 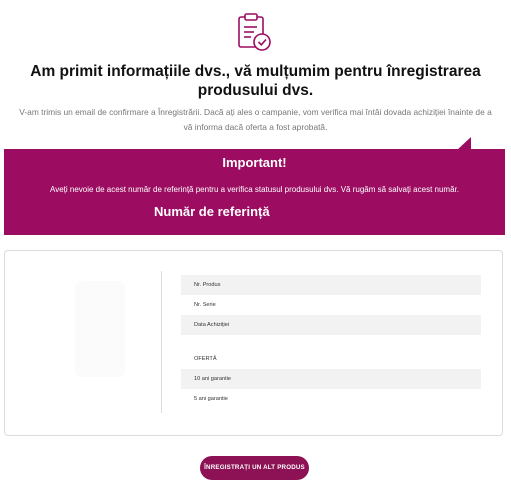 I want to click on banner-heading: Important!, so click(x=254, y=162).